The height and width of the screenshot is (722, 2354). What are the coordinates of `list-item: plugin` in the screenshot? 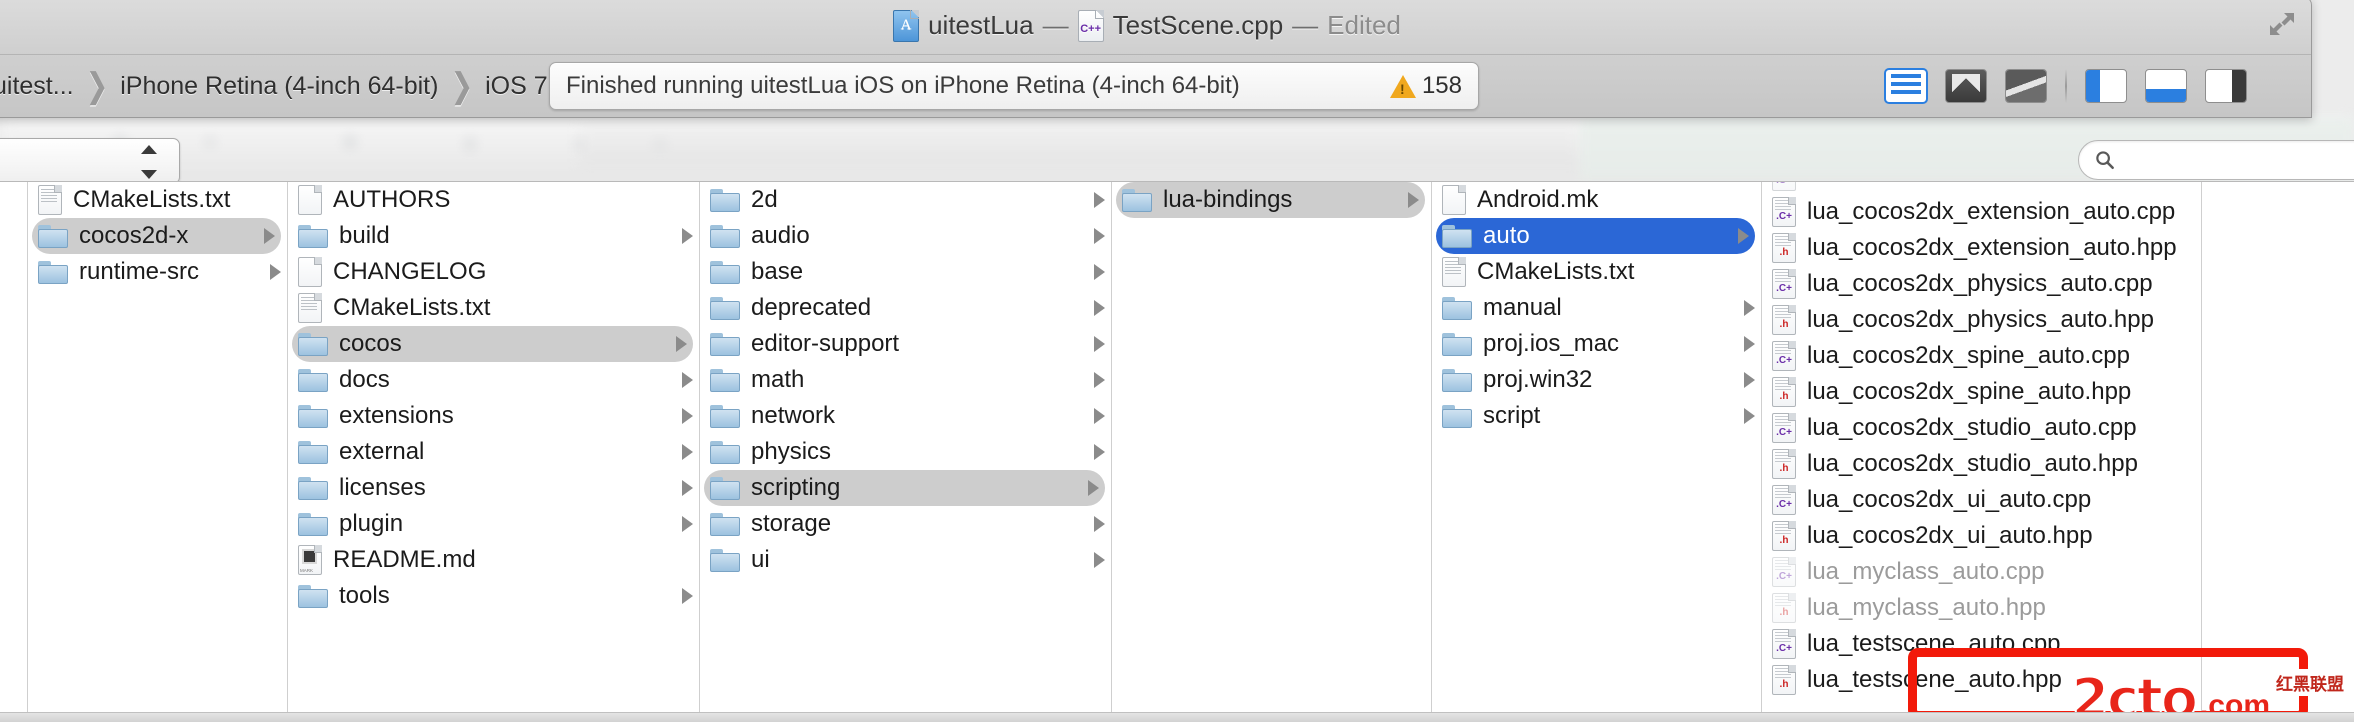 It's located at (493, 524).